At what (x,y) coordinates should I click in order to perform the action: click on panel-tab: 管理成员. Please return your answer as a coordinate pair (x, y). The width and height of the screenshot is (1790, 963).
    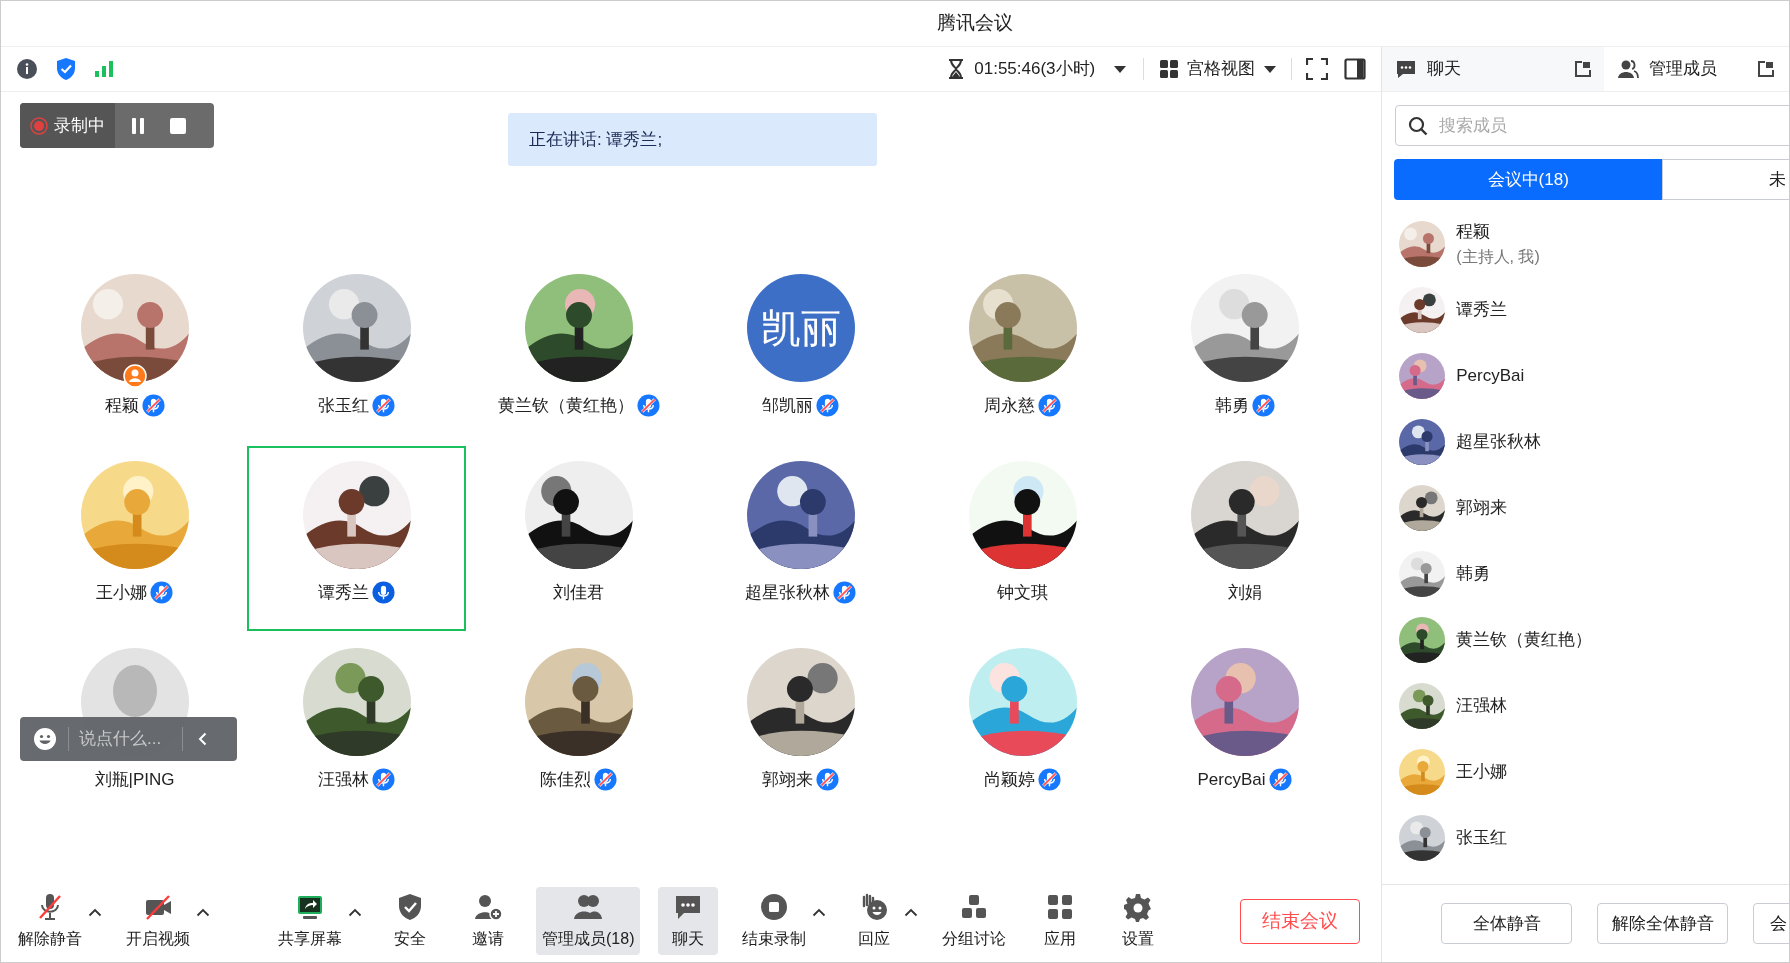
    Looking at the image, I should click on (1696, 69).